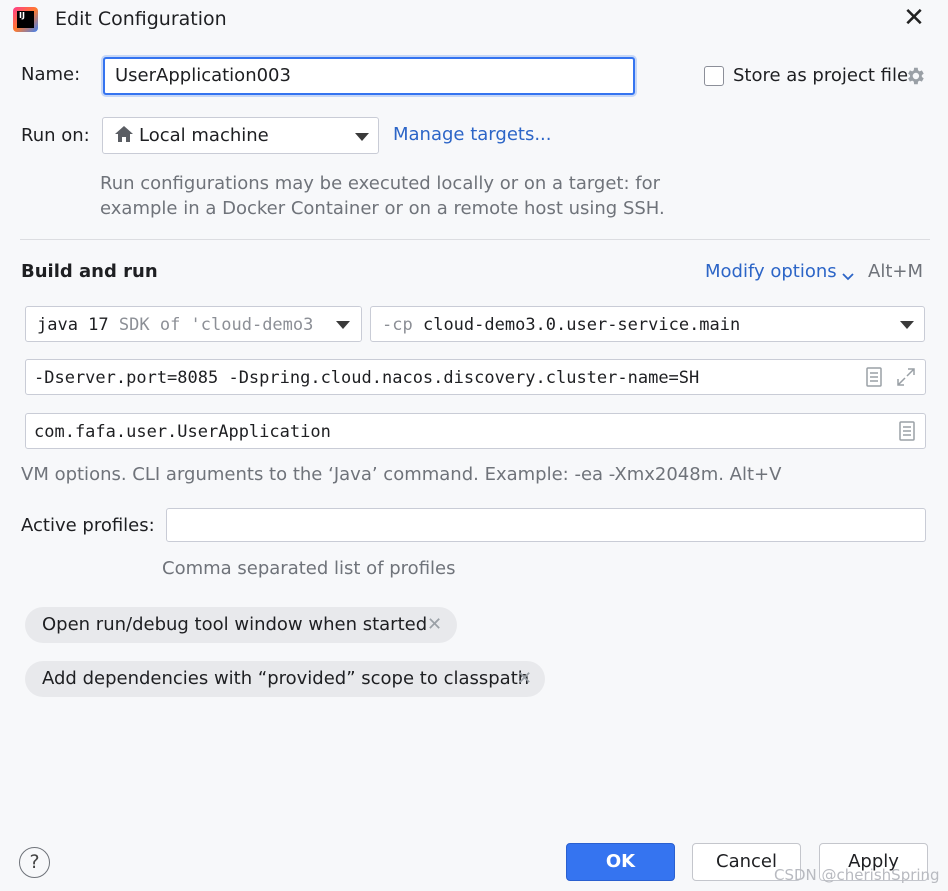 The width and height of the screenshot is (948, 891). What do you see at coordinates (141, 19) in the screenshot?
I see `window-title: Edit Configuration` at bounding box center [141, 19].